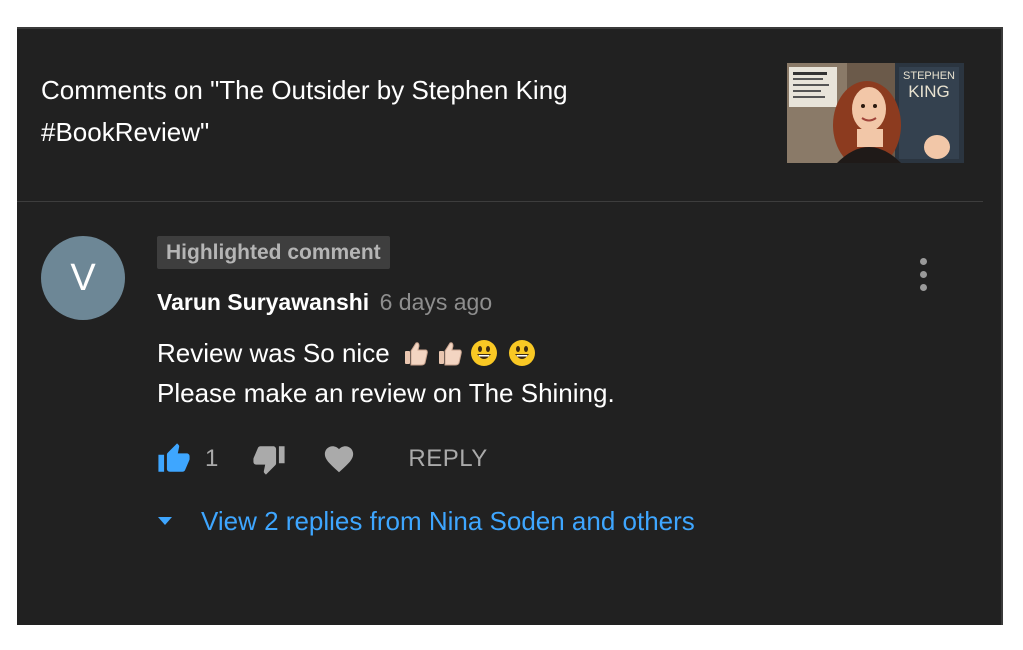 This screenshot has width=1023, height=650. What do you see at coordinates (923, 278) in the screenshot?
I see `more-actions-icon` at bounding box center [923, 278].